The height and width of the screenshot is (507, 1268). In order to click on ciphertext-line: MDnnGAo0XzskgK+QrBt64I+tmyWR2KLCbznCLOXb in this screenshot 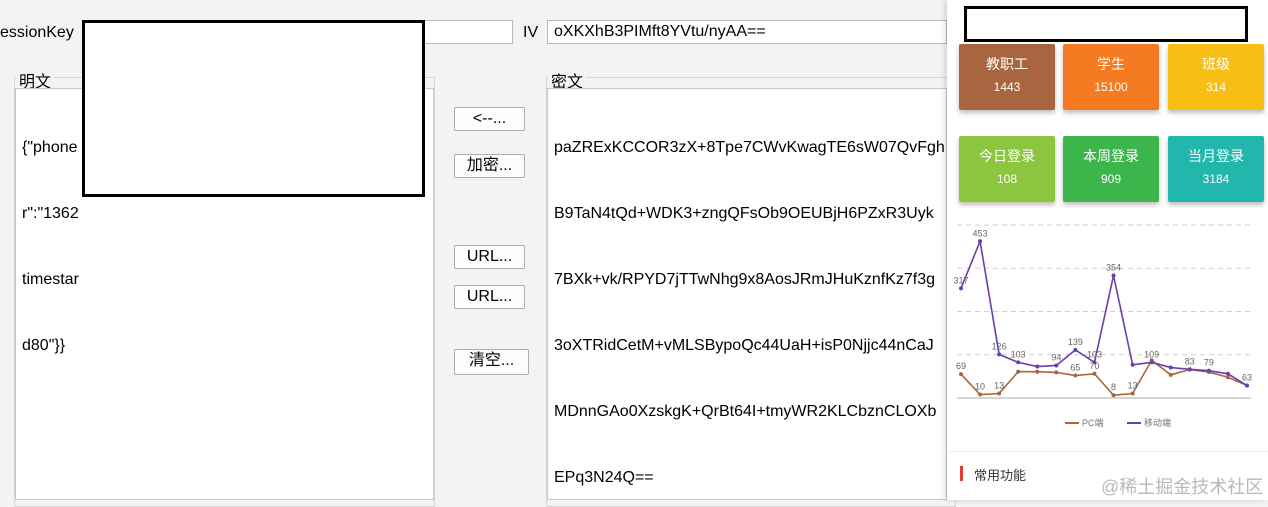, I will do `click(745, 411)`.